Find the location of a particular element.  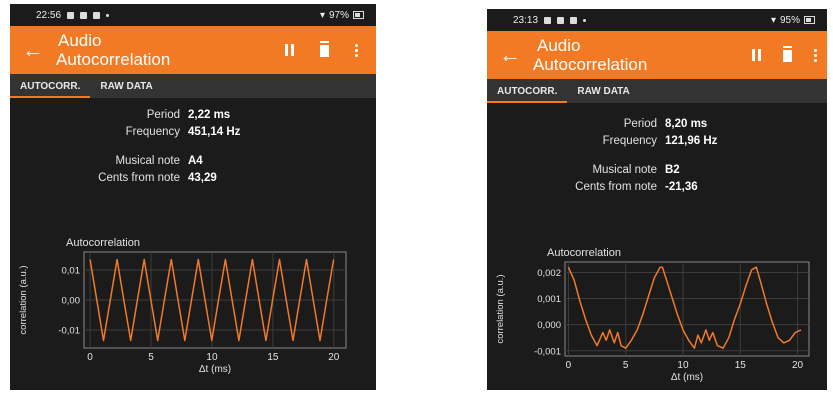

y-tick-label: -0,001 is located at coordinates (547, 351).